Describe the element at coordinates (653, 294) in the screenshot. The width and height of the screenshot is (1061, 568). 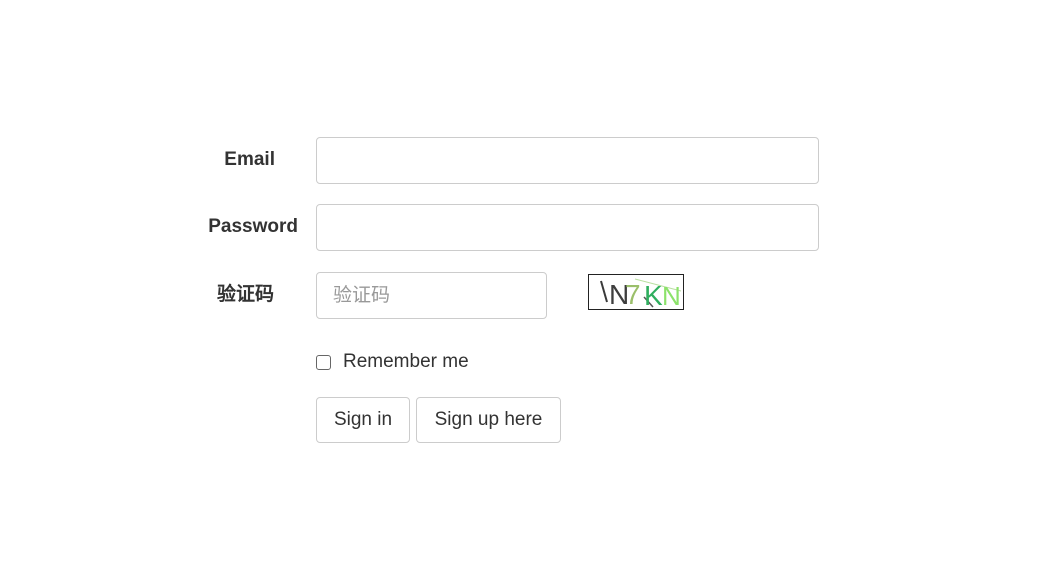
I see `svg-text: K` at that location.